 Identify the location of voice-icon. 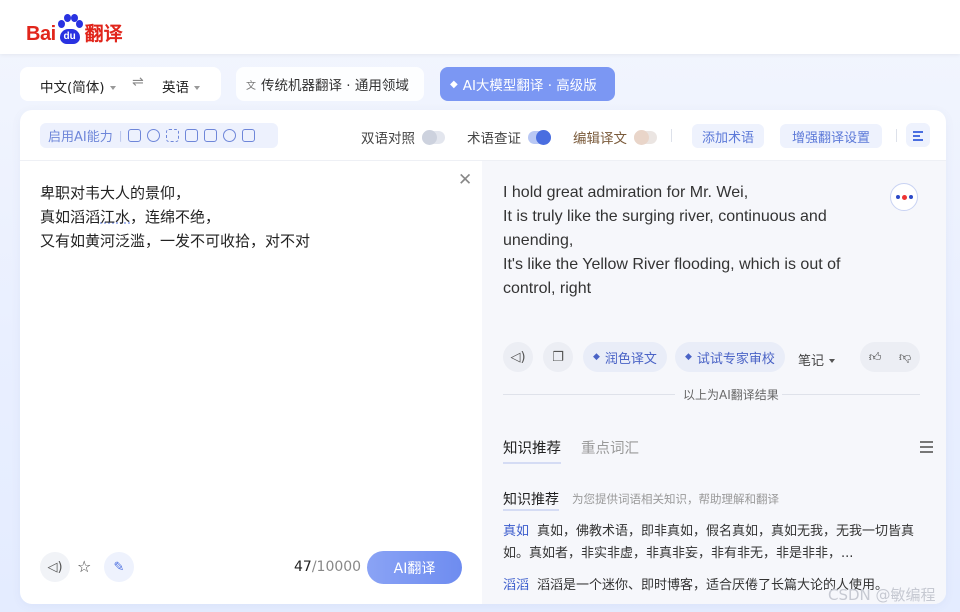
(904, 197).